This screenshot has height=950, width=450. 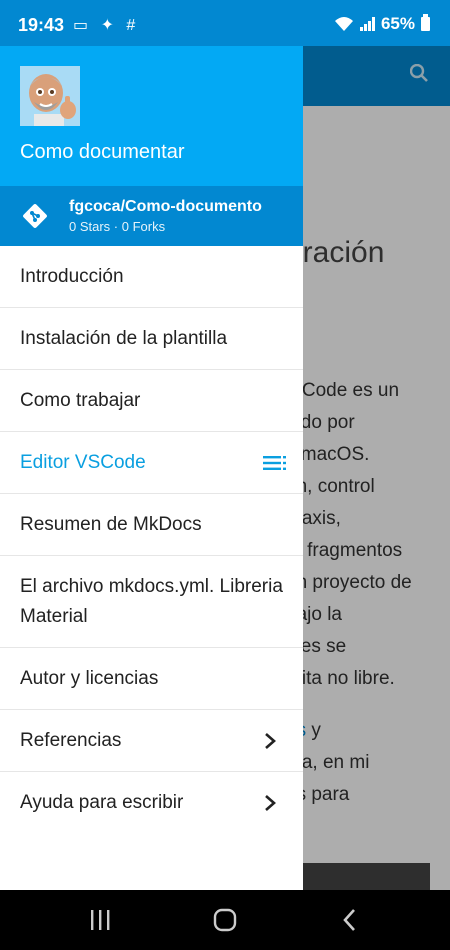 What do you see at coordinates (275, 463) in the screenshot?
I see `table-of-contents-icon` at bounding box center [275, 463].